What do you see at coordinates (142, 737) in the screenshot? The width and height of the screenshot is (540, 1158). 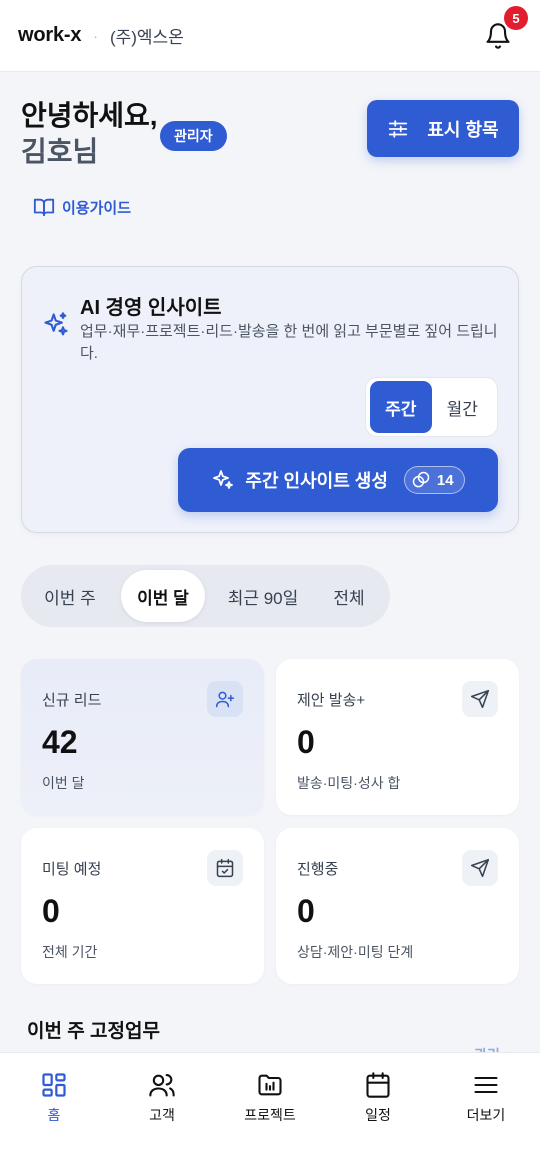 I see `stat-card-new-leads: 신규 리드 42 이번 달` at bounding box center [142, 737].